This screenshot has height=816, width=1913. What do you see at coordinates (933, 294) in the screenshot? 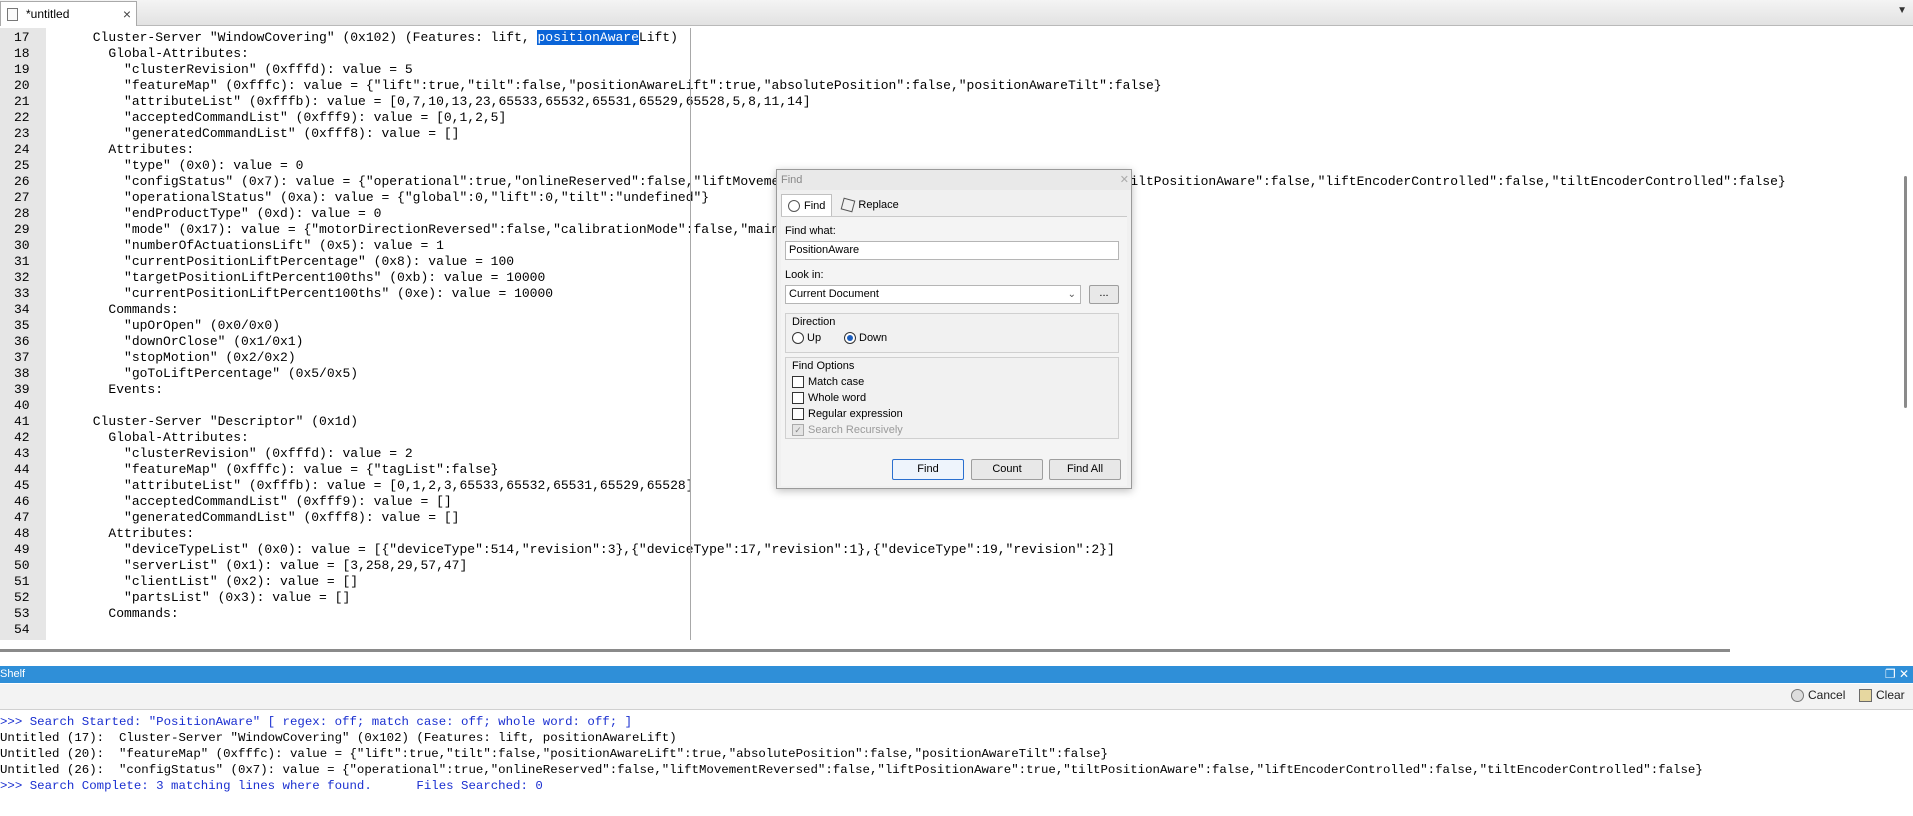
I see `look-in-select: Current Document ⌄` at bounding box center [933, 294].